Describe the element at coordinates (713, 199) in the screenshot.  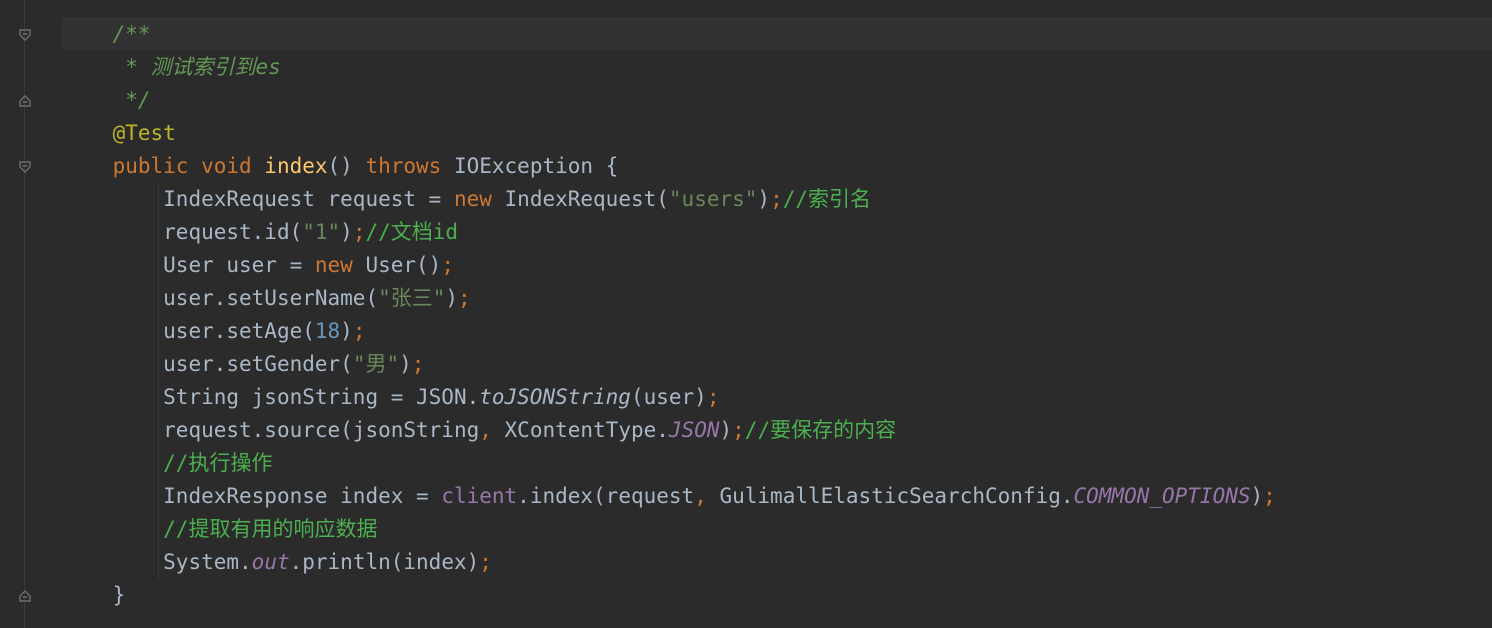
I see `code-token: "users"` at that location.